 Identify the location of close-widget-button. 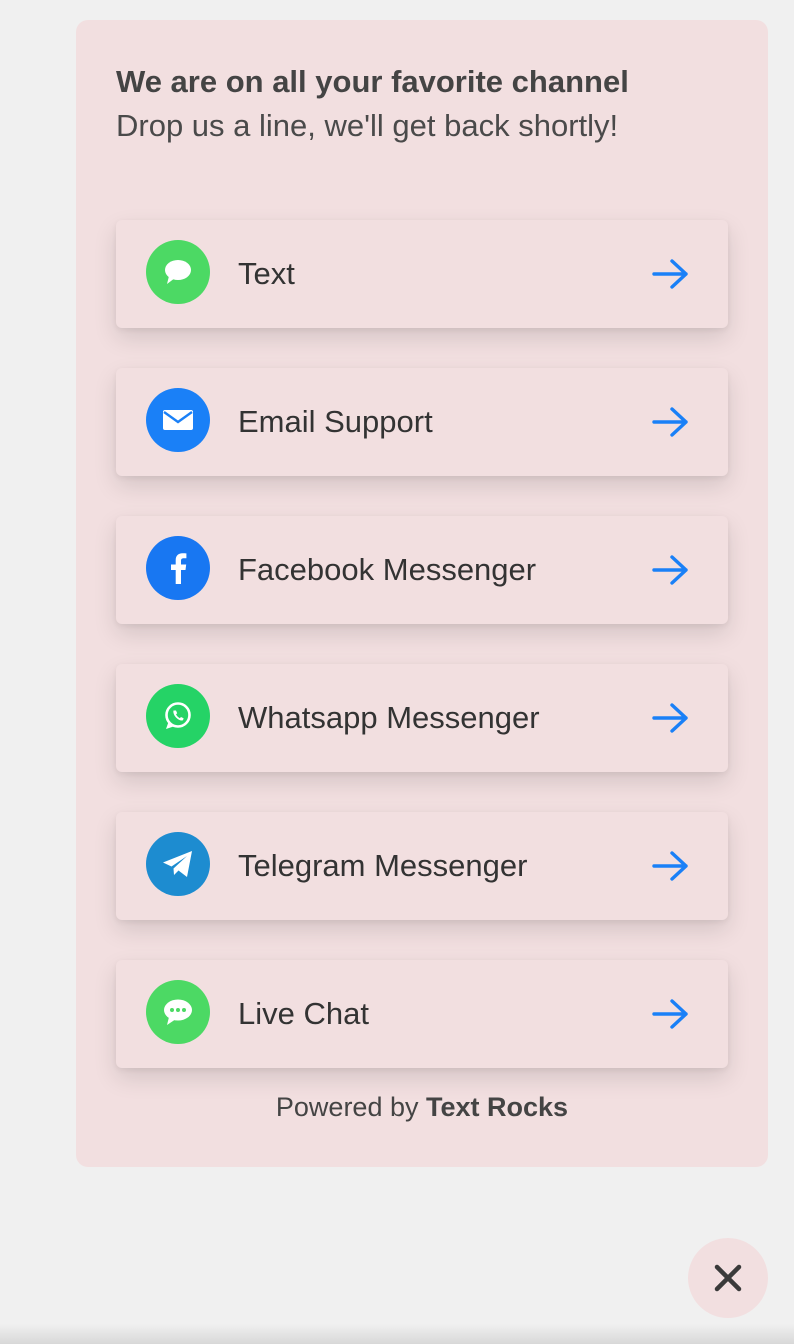
(728, 1278).